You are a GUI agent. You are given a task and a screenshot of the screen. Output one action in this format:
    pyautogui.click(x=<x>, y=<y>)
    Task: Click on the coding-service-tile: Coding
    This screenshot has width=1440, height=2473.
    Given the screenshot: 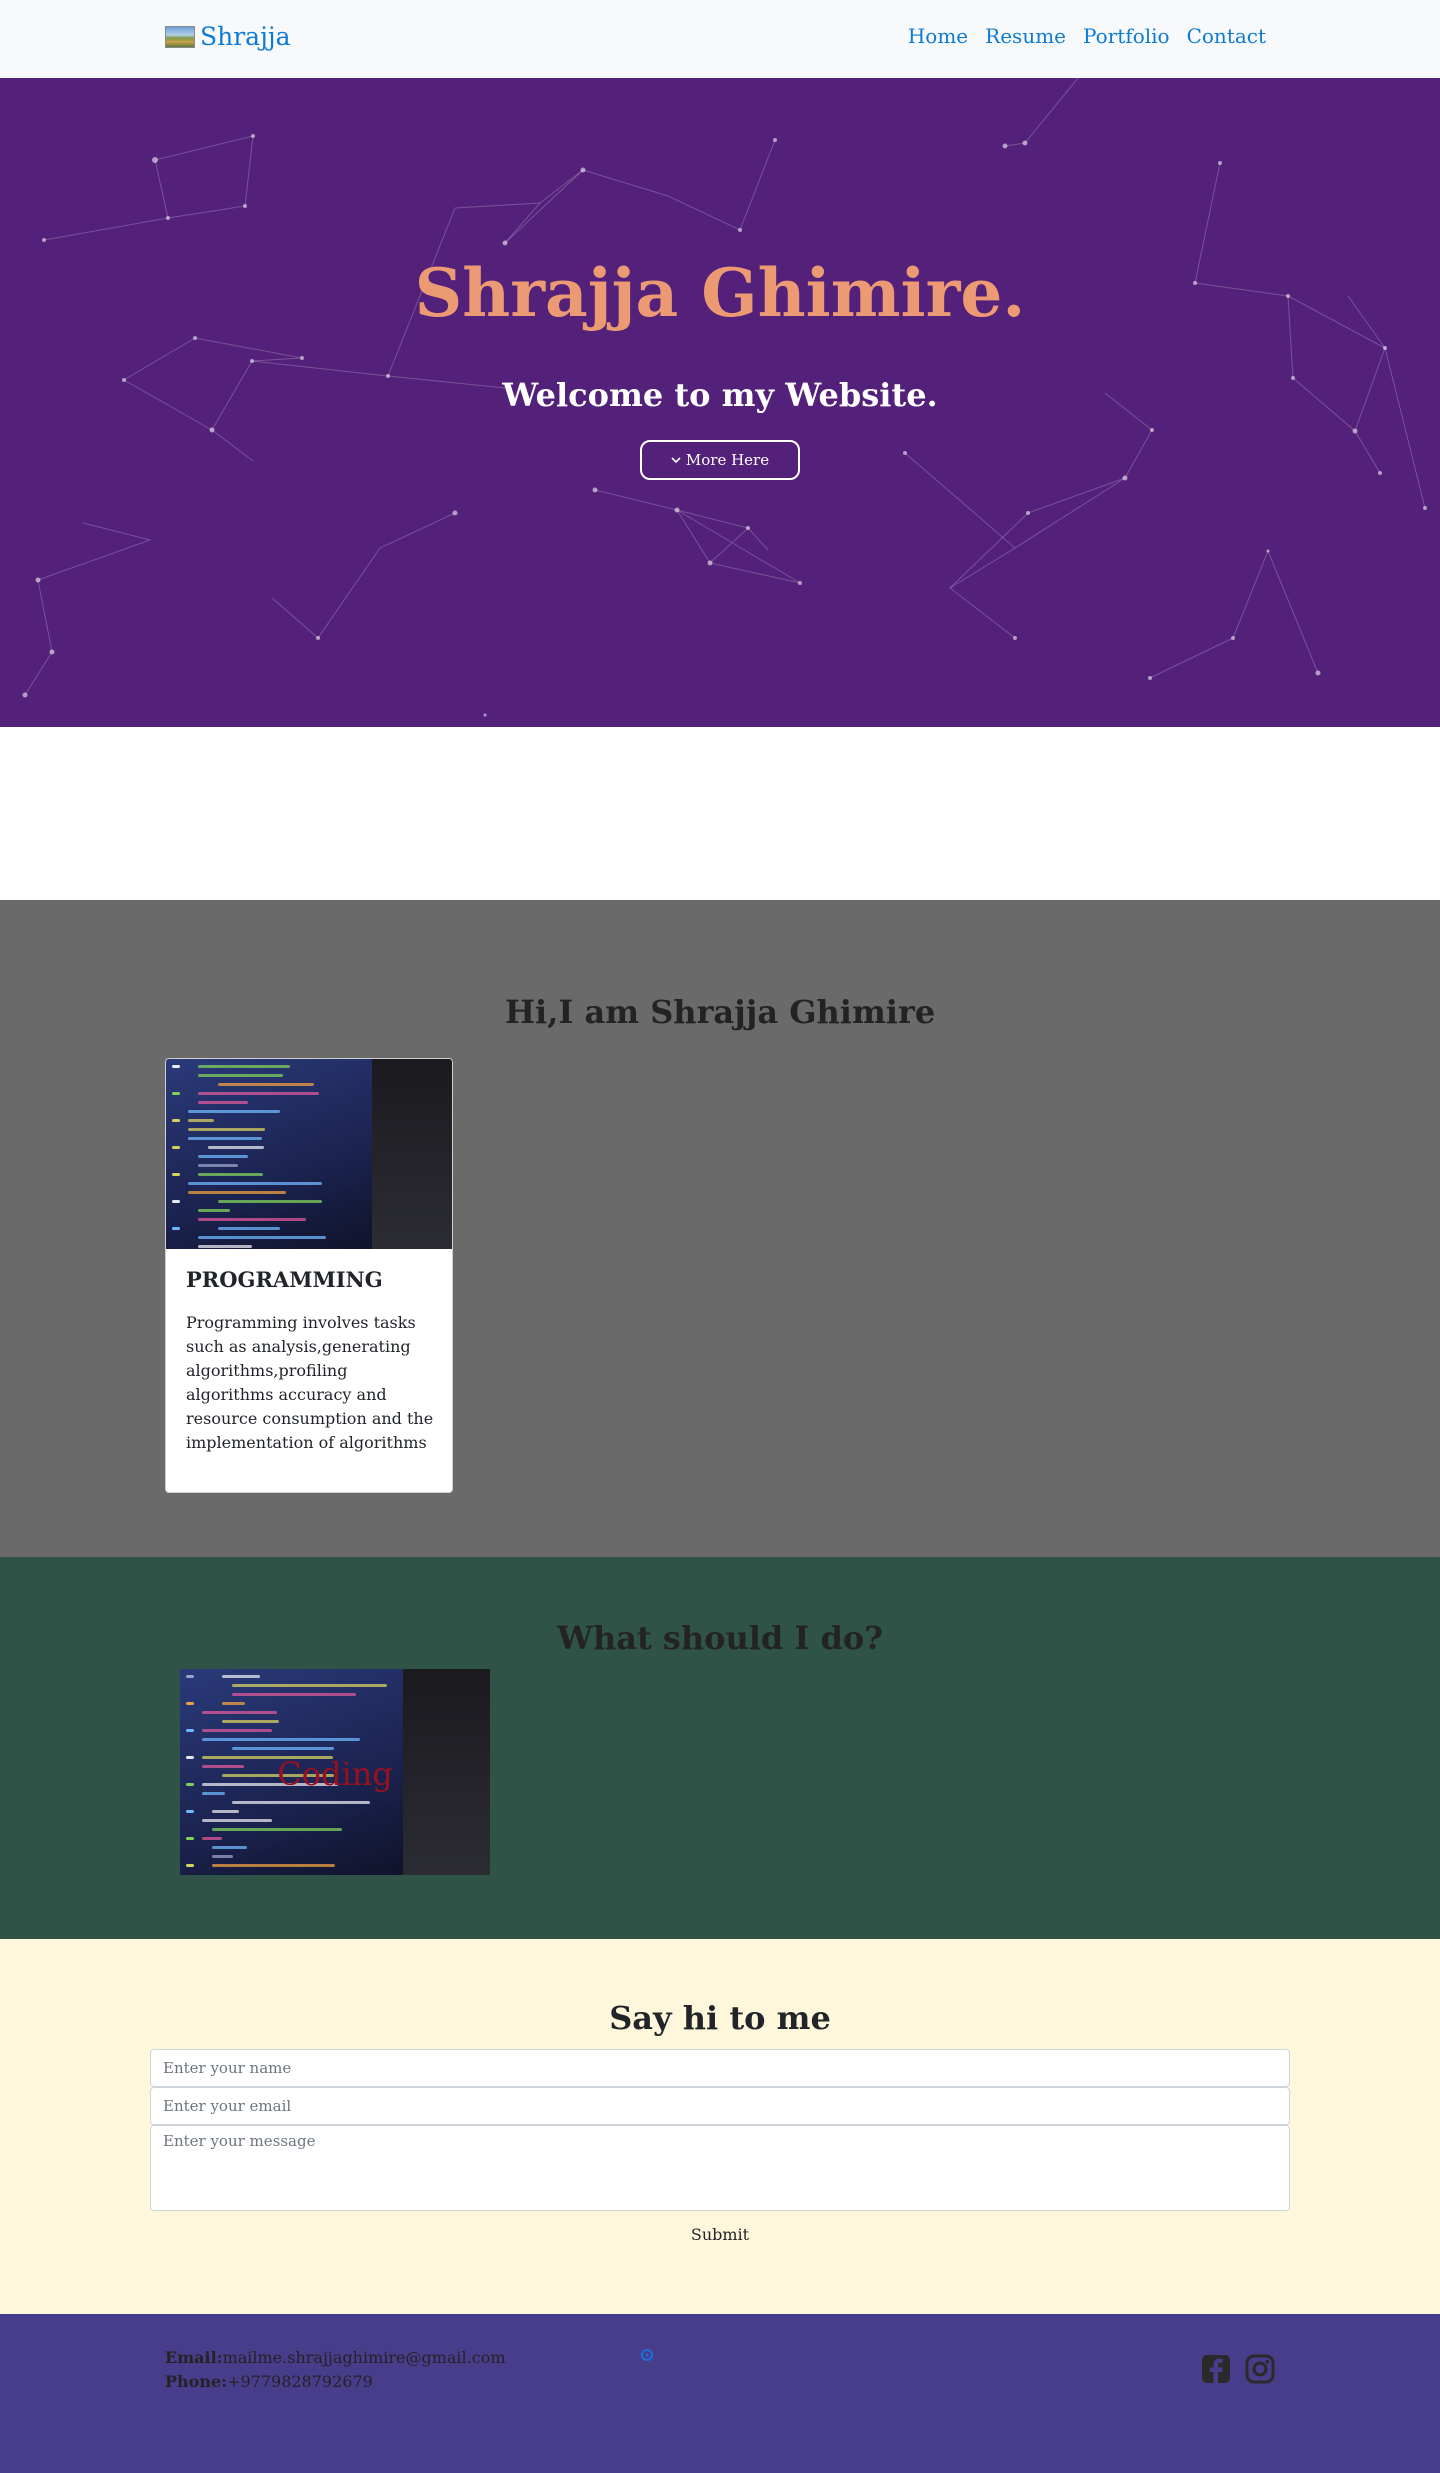 What is the action you would take?
    pyautogui.click(x=335, y=1772)
    